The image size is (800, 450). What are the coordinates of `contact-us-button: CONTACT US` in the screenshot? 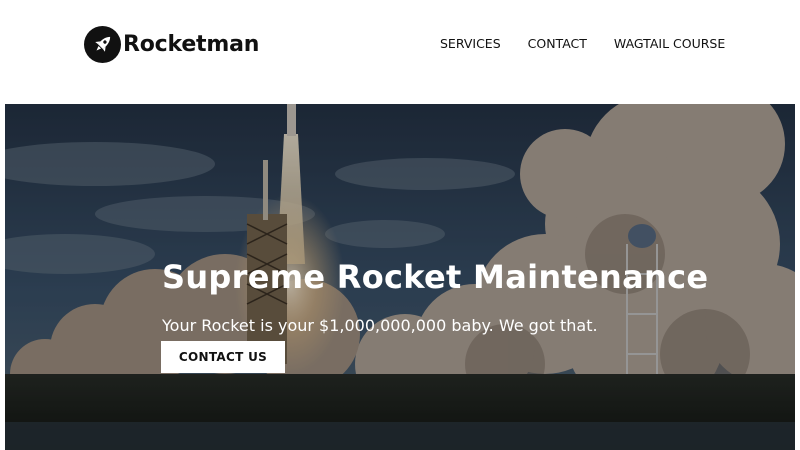 It's located at (223, 357).